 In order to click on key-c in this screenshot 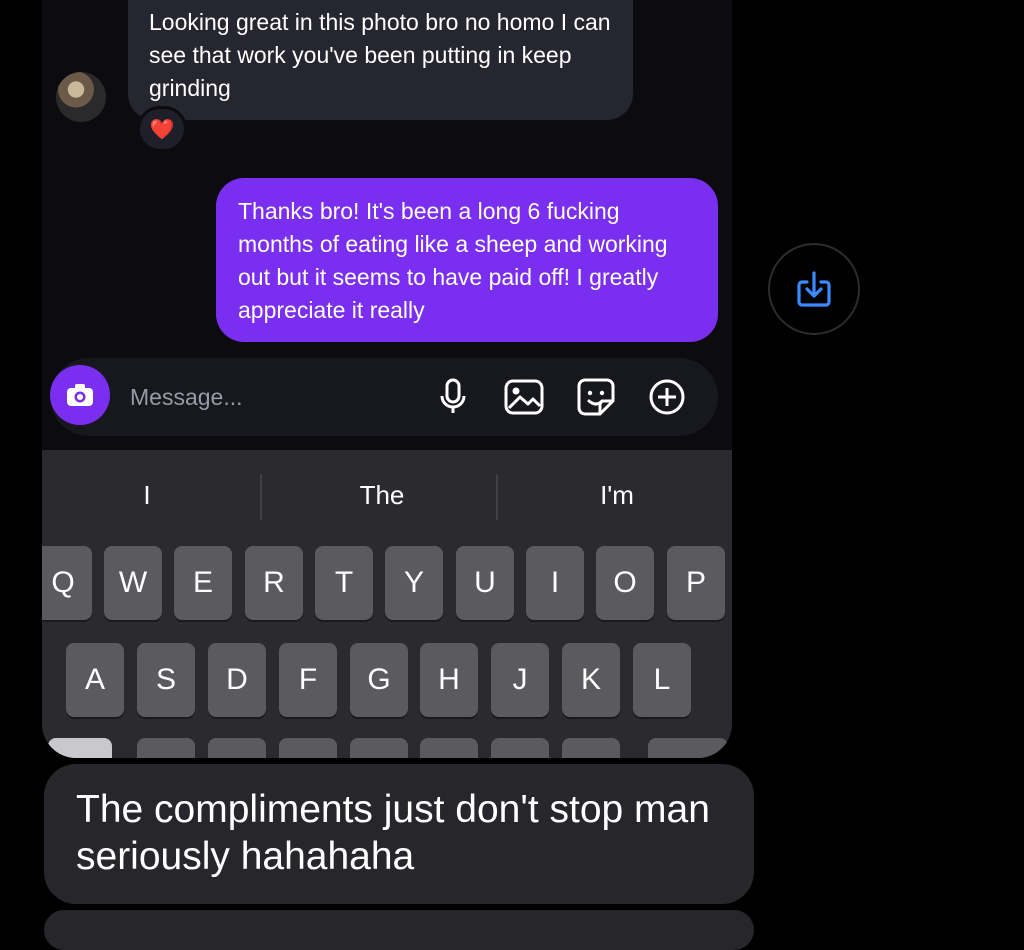, I will do `click(308, 748)`.